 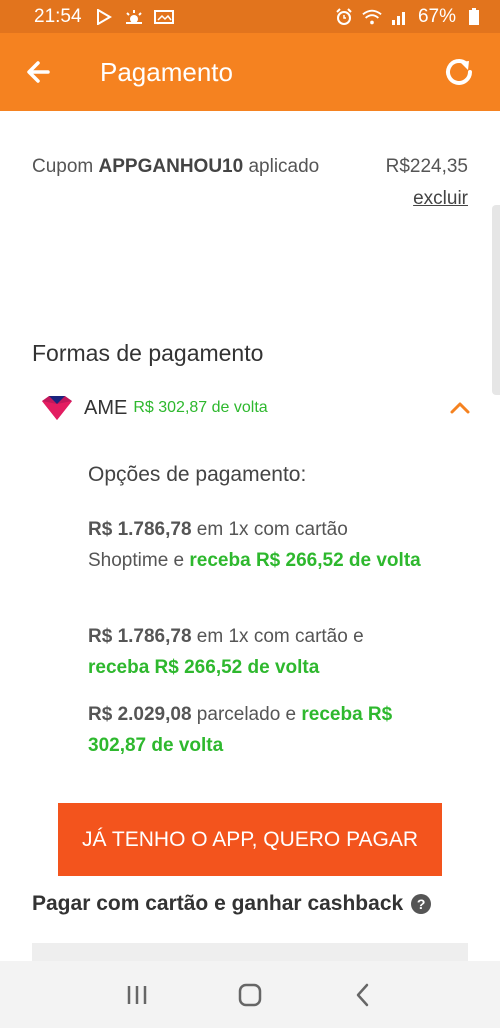 I want to click on signal-icon, so click(x=400, y=17).